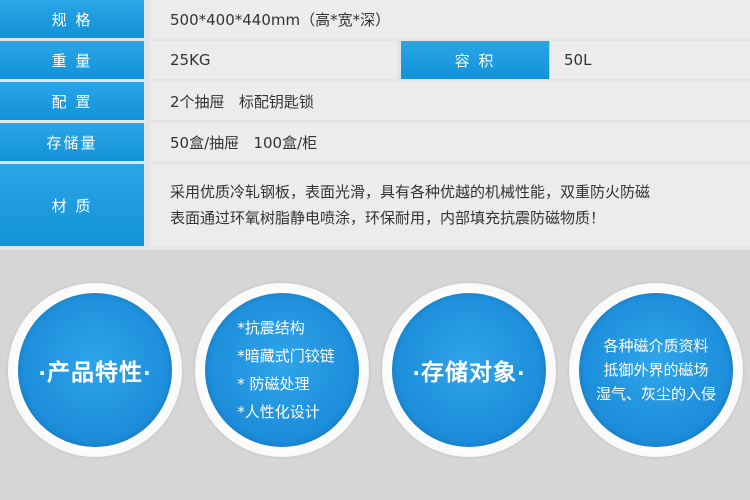 This screenshot has height=500, width=750. What do you see at coordinates (72, 60) in the screenshot?
I see `spec-label-weight: 重 量` at bounding box center [72, 60].